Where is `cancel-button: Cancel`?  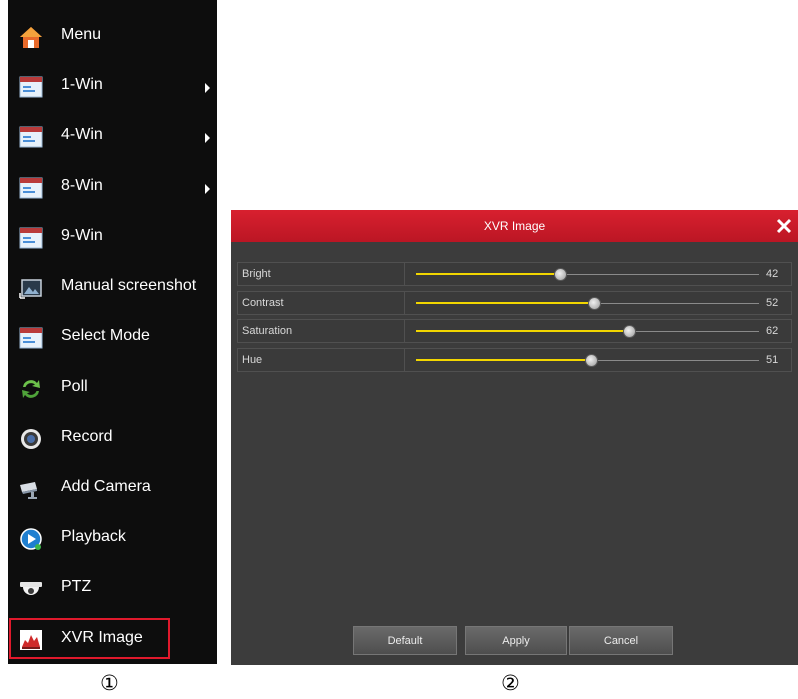
cancel-button: Cancel is located at coordinates (621, 640).